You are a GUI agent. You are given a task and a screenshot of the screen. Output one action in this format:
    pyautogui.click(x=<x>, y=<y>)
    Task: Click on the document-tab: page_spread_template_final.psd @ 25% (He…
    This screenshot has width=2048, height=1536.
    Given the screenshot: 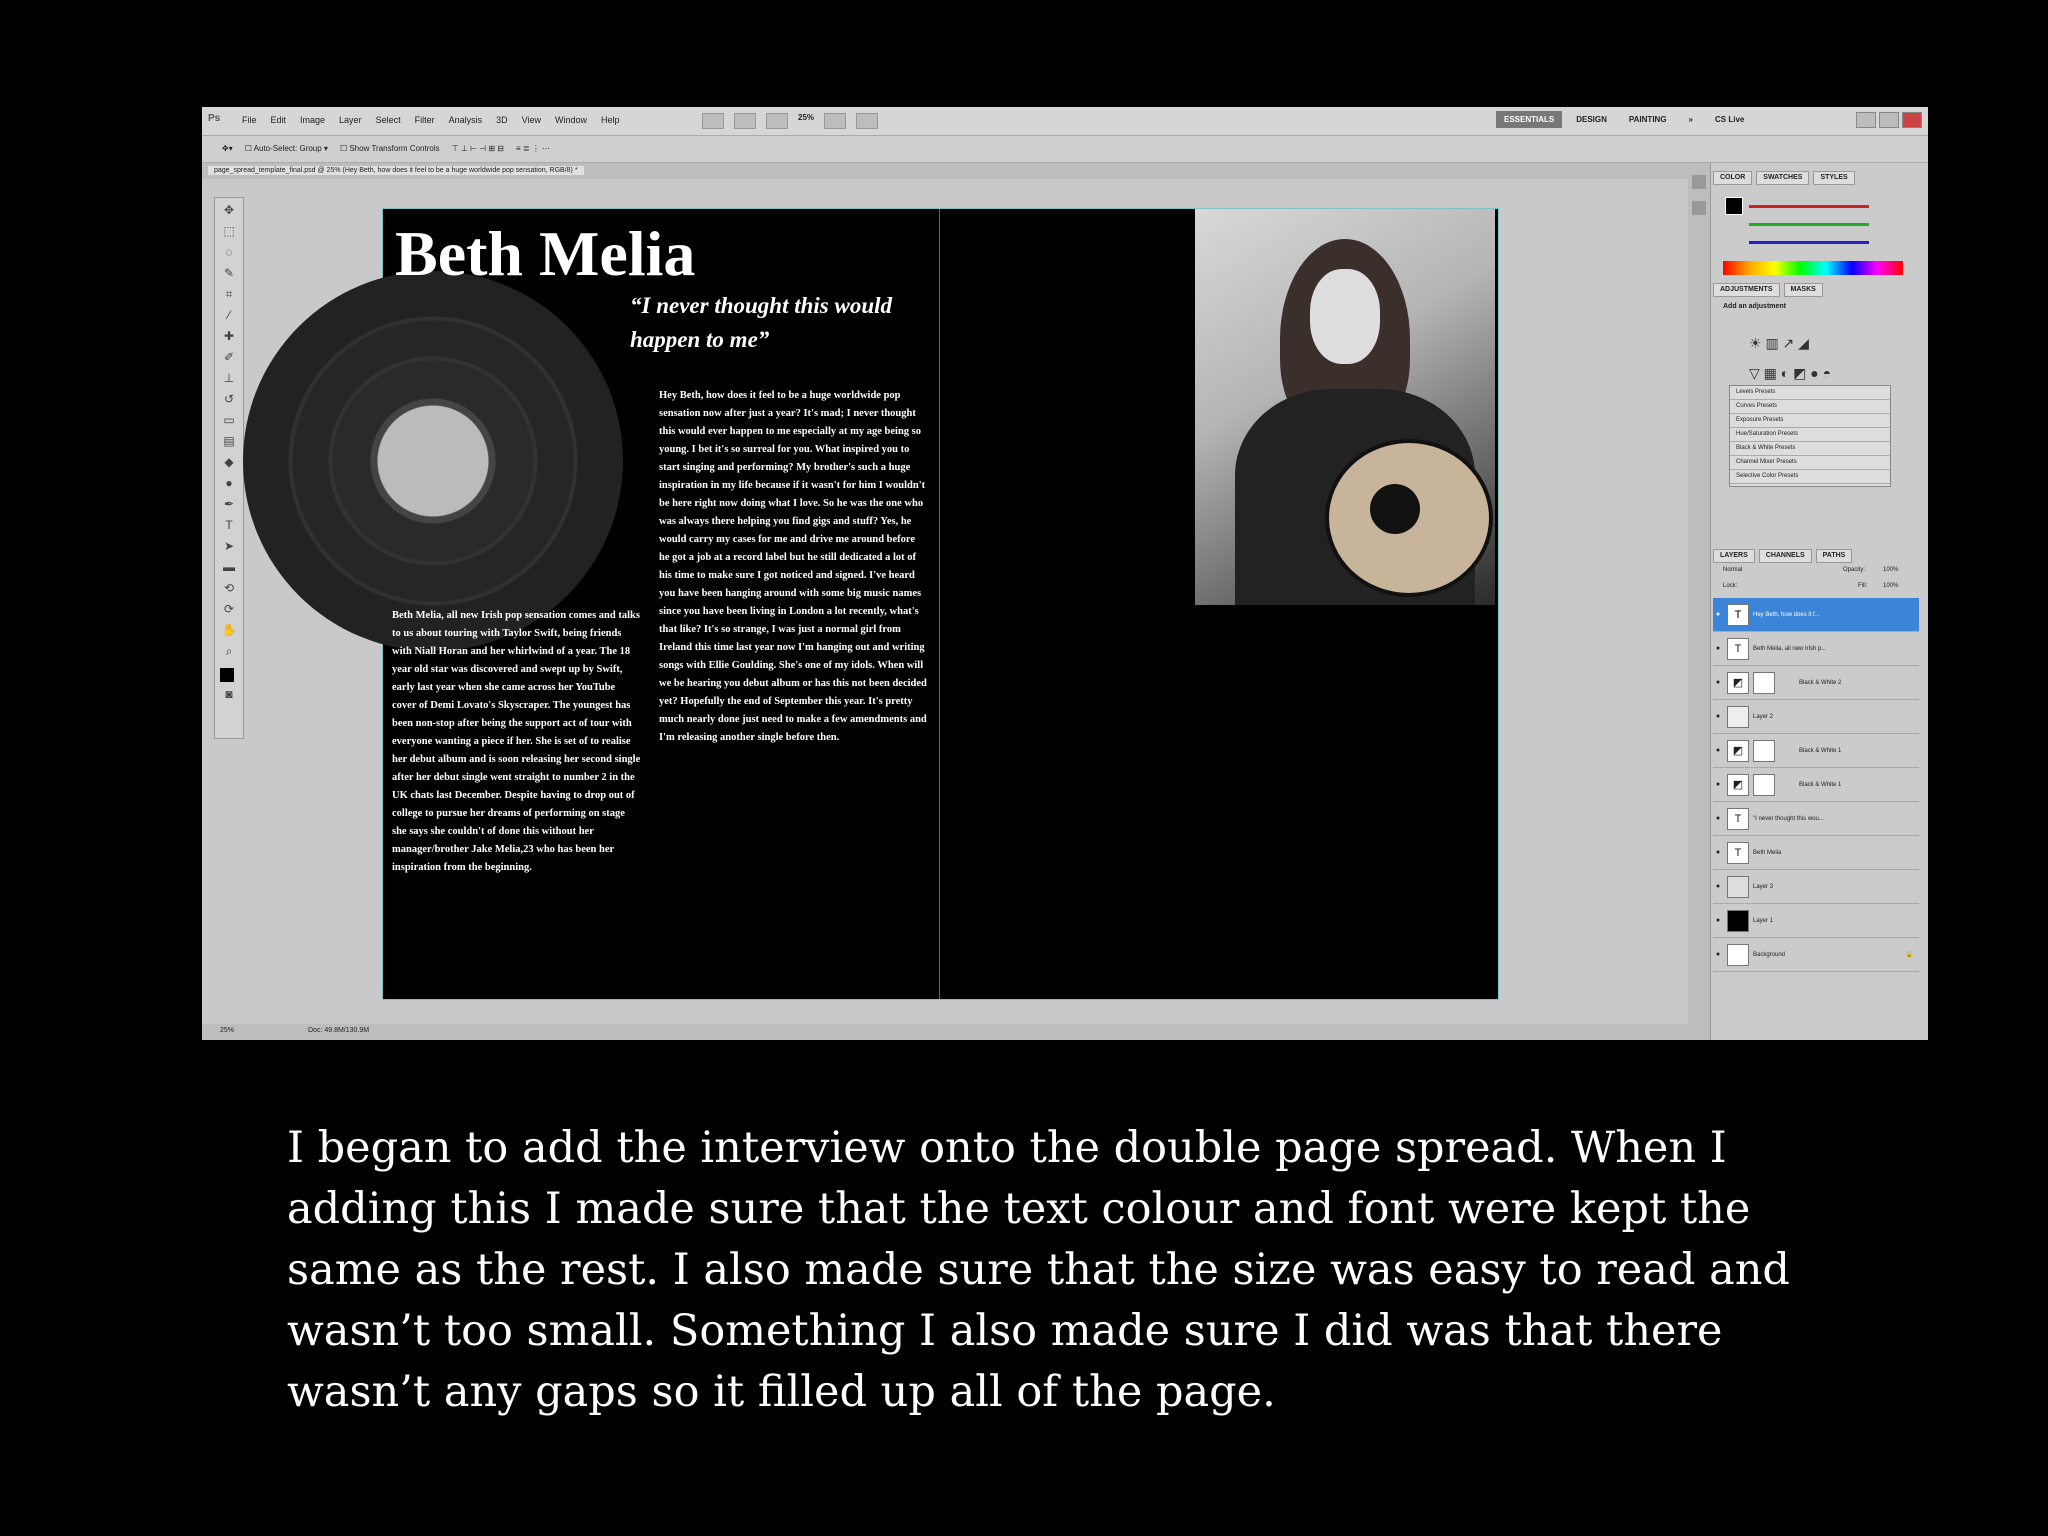 What is the action you would take?
    pyautogui.click(x=396, y=170)
    